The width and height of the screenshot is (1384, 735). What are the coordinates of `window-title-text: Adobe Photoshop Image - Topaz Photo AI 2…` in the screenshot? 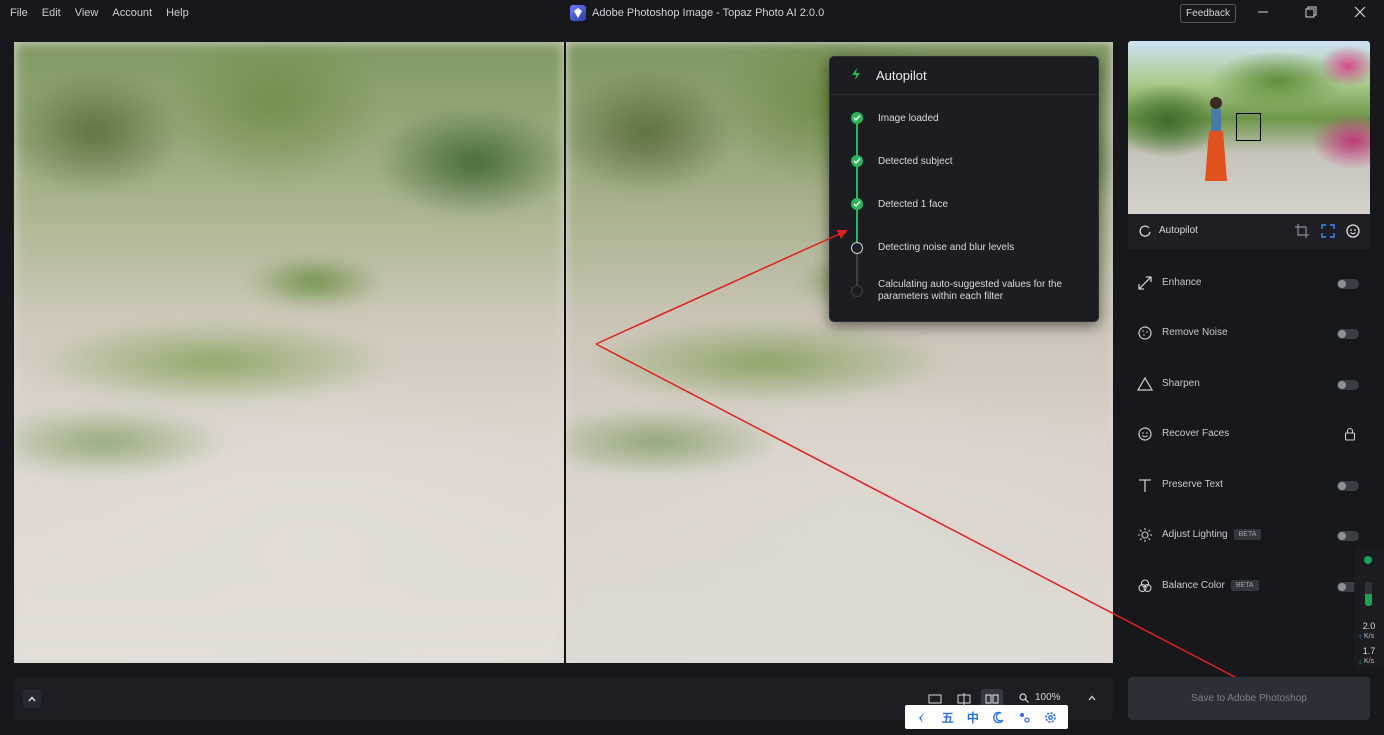 It's located at (708, 13).